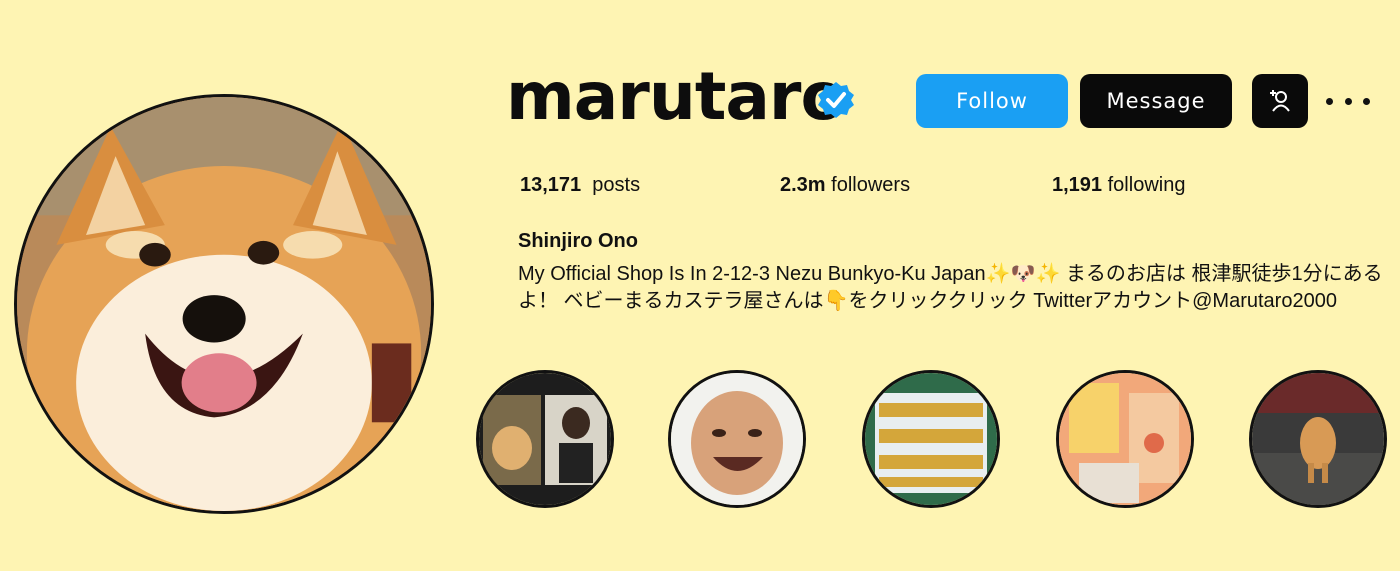 Image resolution: width=1400 pixels, height=571 pixels. Describe the element at coordinates (836, 100) in the screenshot. I see `verified-badge-icon` at that location.